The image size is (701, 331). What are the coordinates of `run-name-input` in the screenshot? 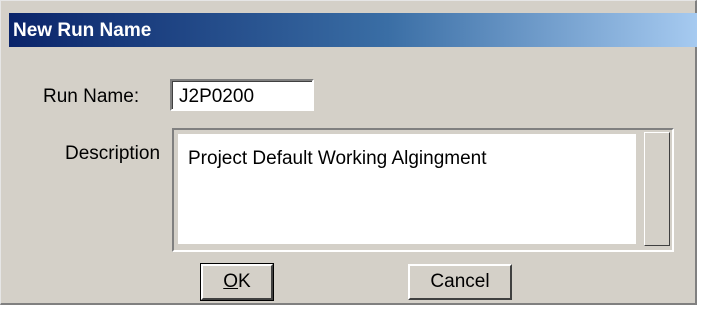 It's located at (242, 95).